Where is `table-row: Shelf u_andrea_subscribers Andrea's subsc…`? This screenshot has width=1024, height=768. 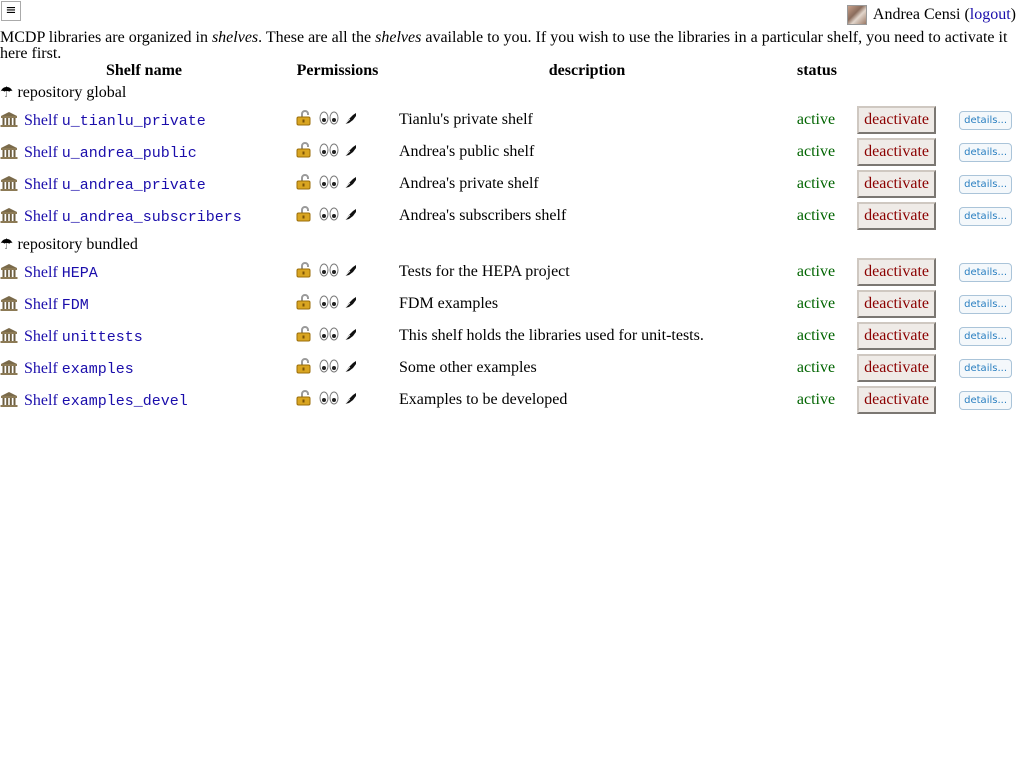
table-row: Shelf u_andrea_subscribers Andrea's subsc… is located at coordinates (506, 216).